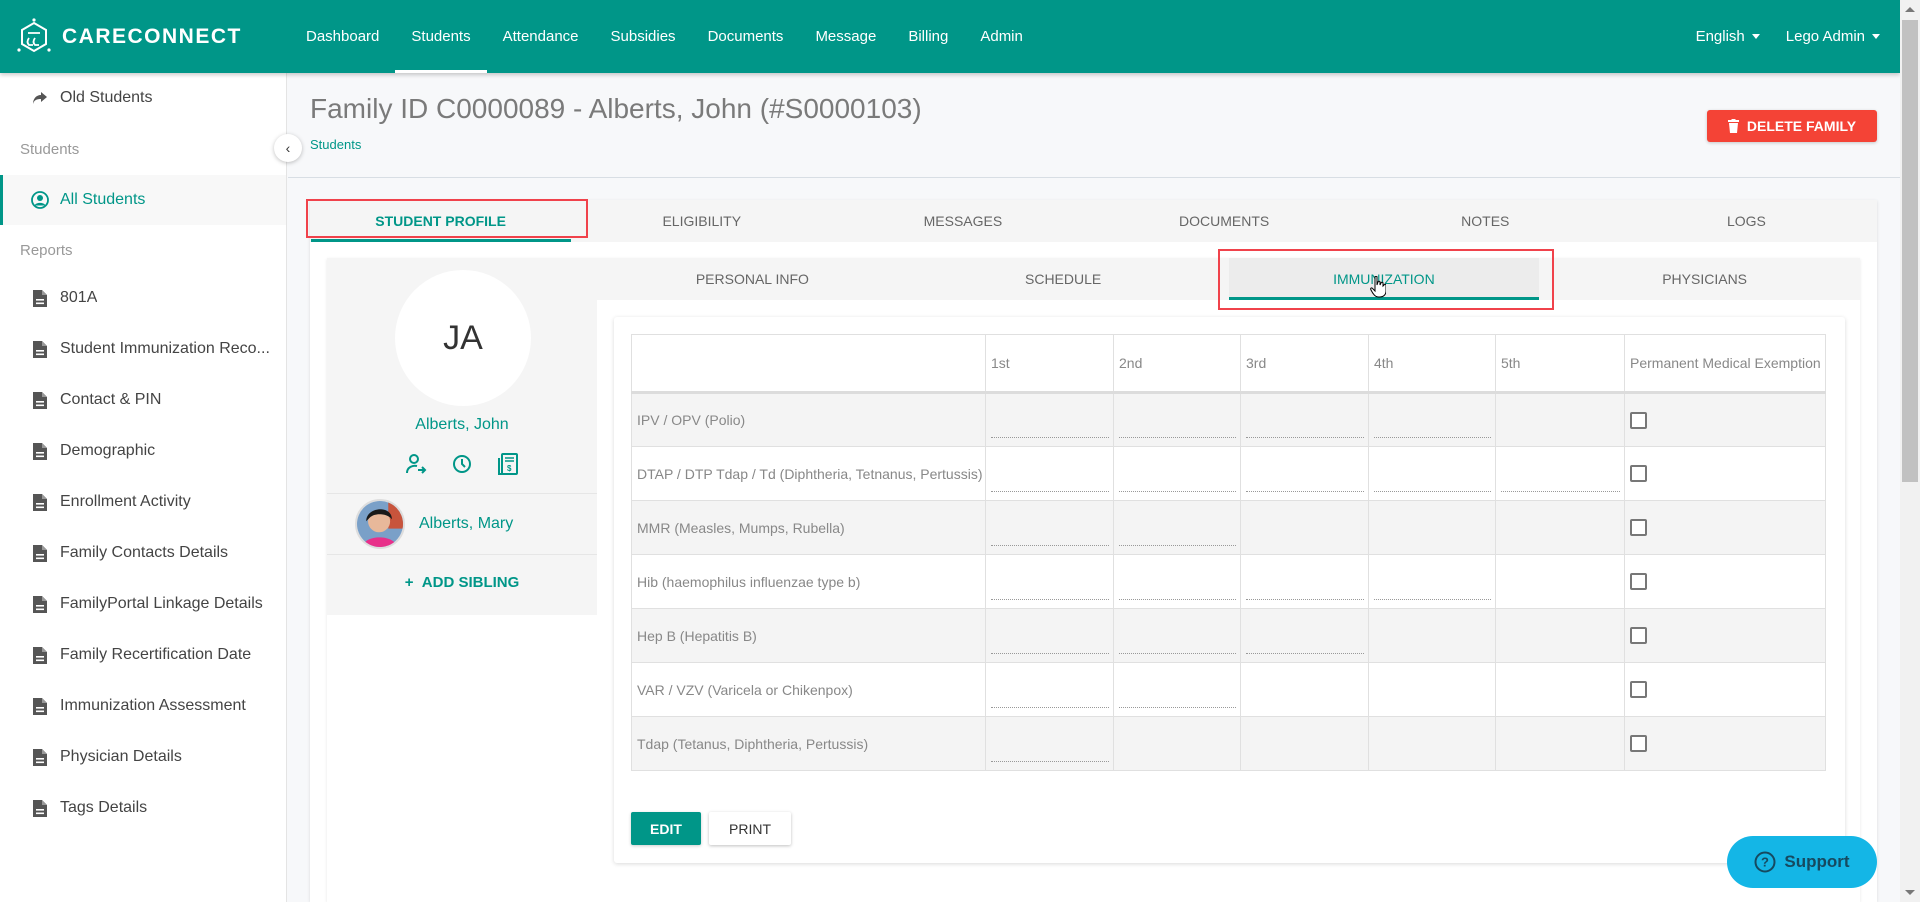 Image resolution: width=1920 pixels, height=902 pixels. Describe the element at coordinates (143, 298) in the screenshot. I see `sidebar-item-report: 801A` at that location.